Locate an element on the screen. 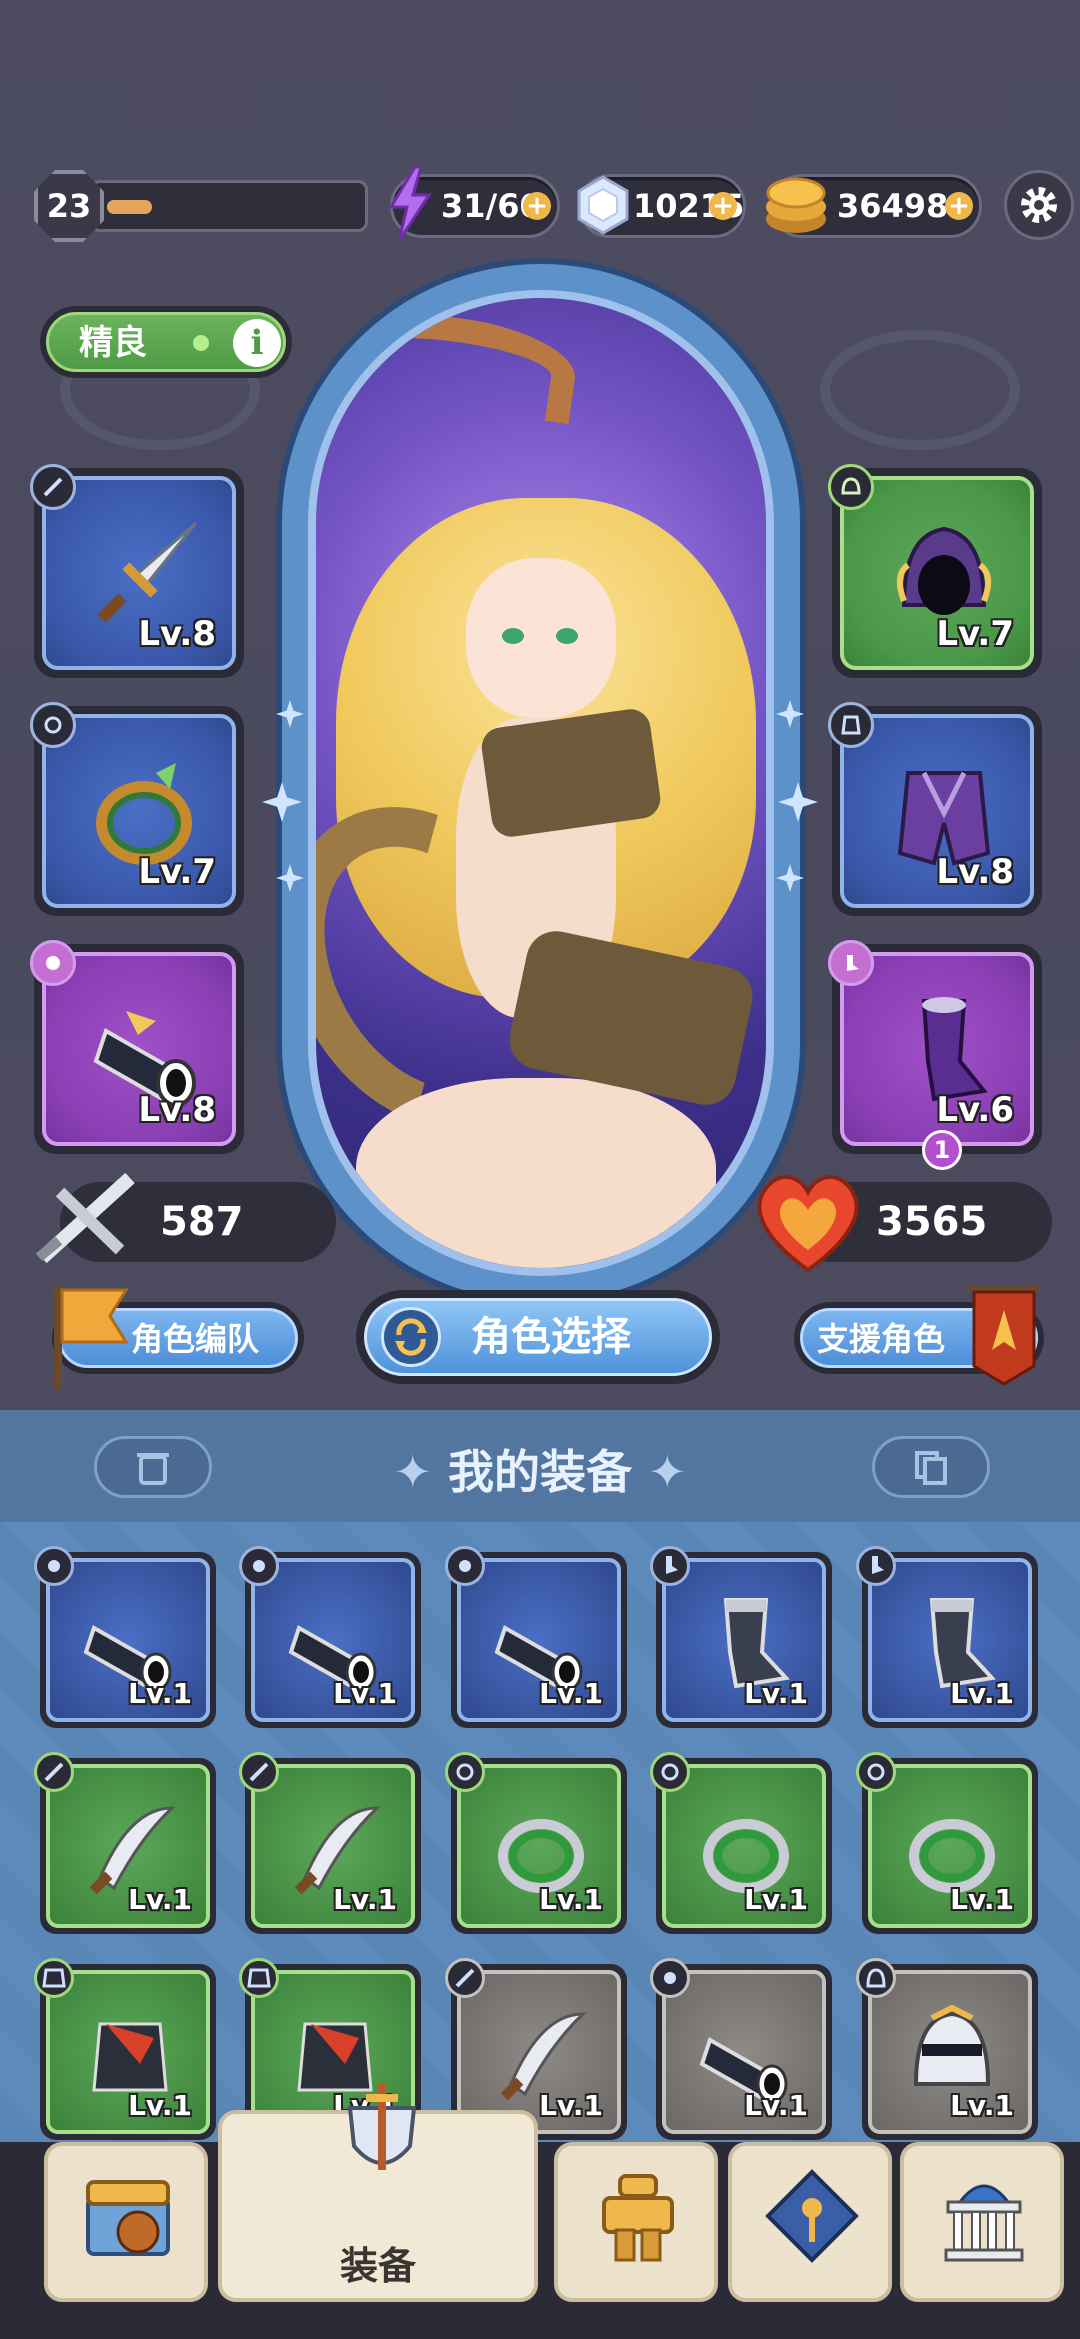 Image resolution: width=1080 pixels, height=2339 pixels. gear-icon is located at coordinates (1039, 205).